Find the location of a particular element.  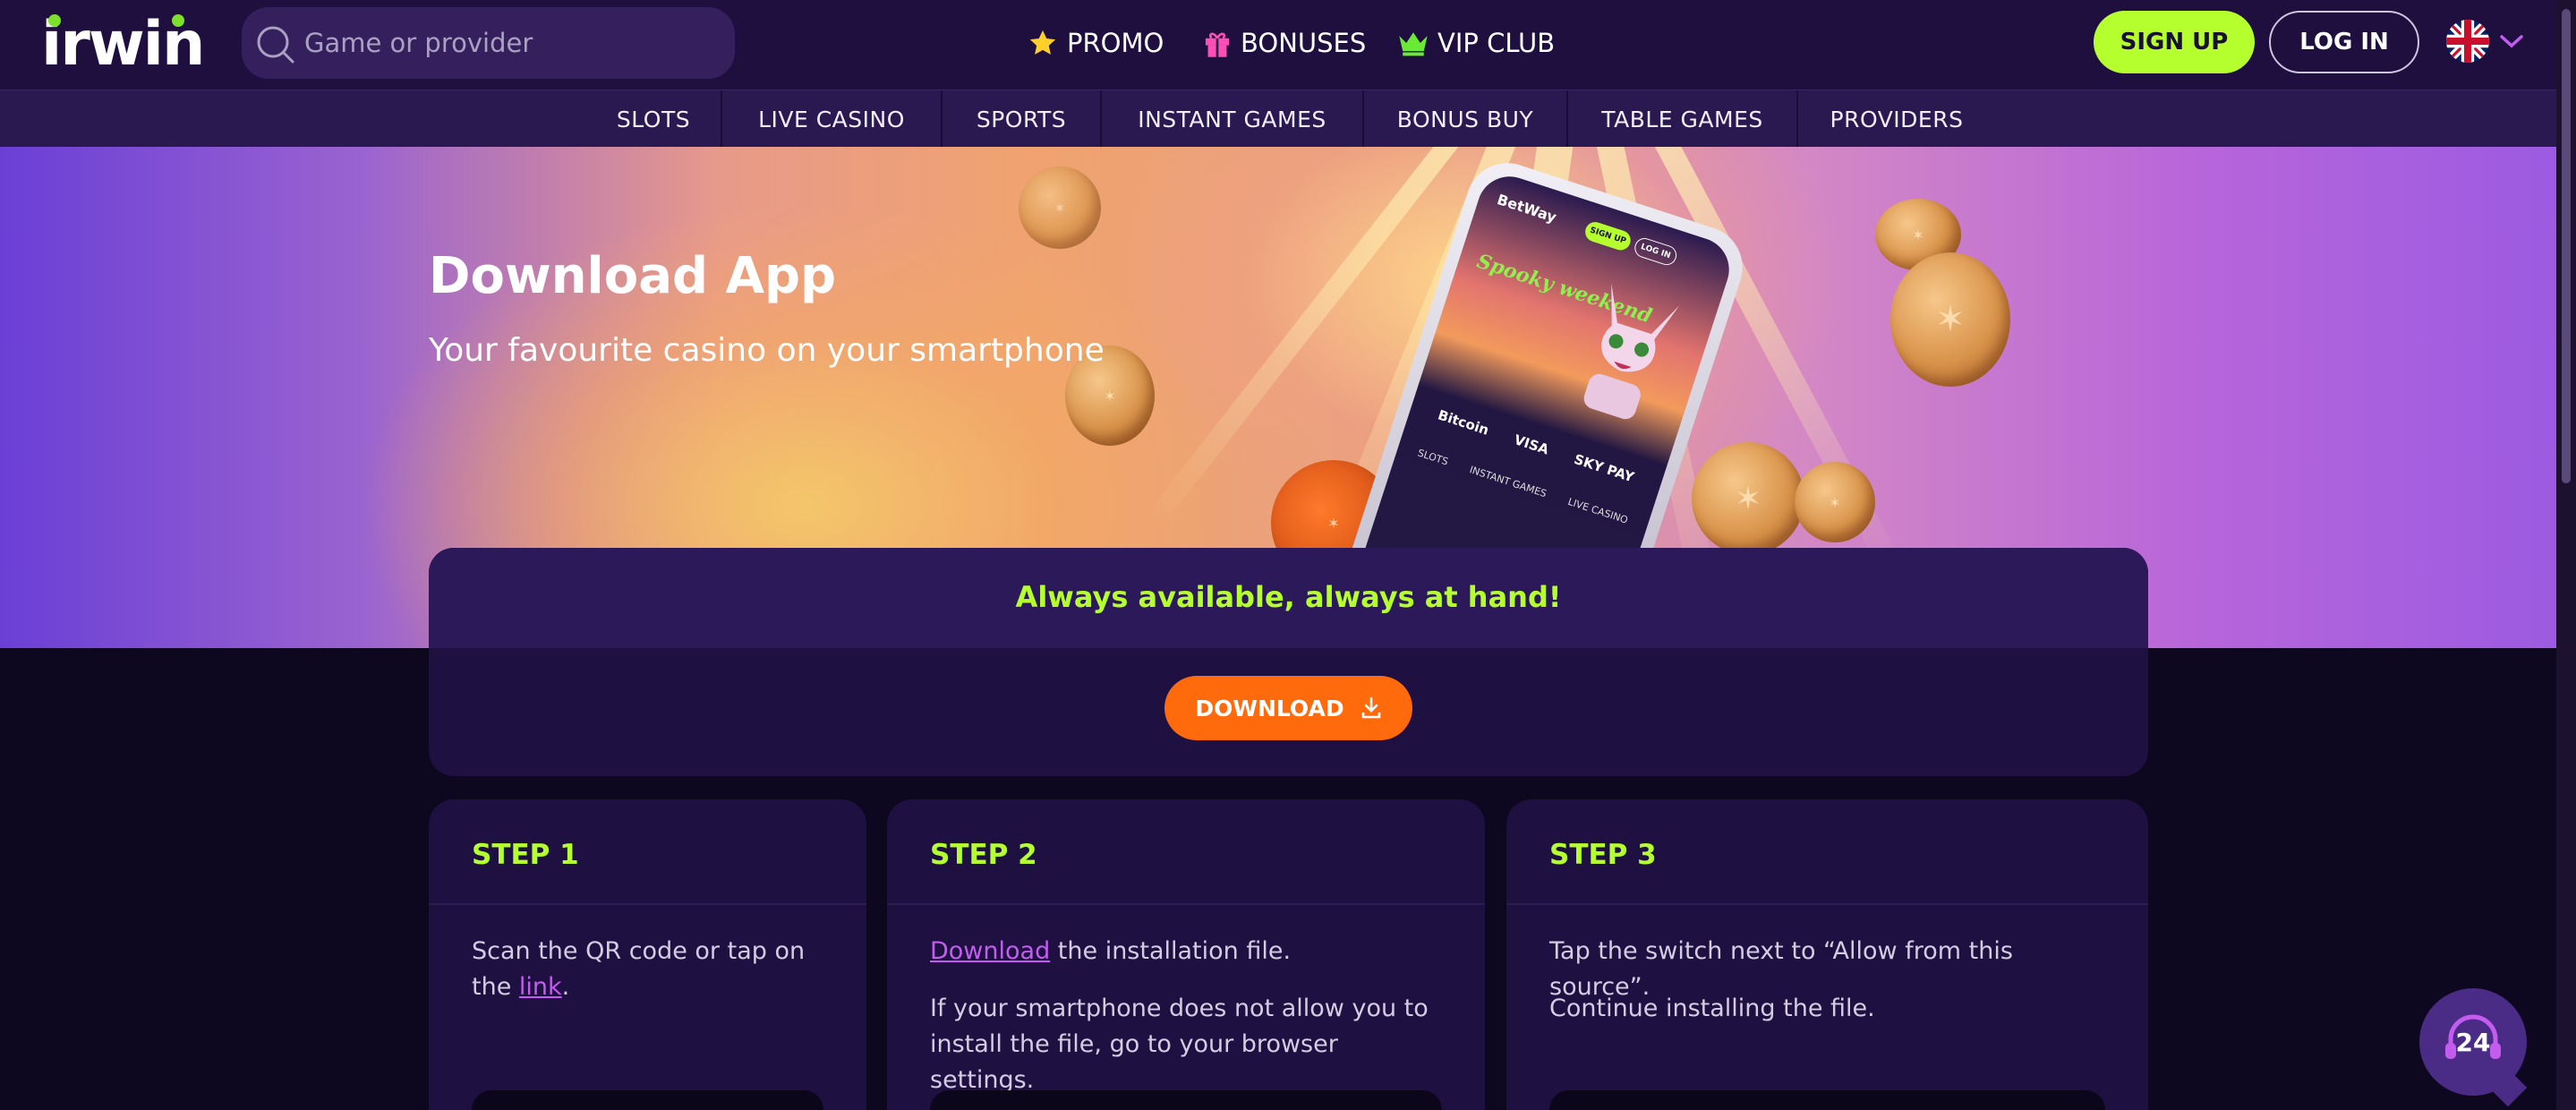

download-link: Download is located at coordinates (990, 951).